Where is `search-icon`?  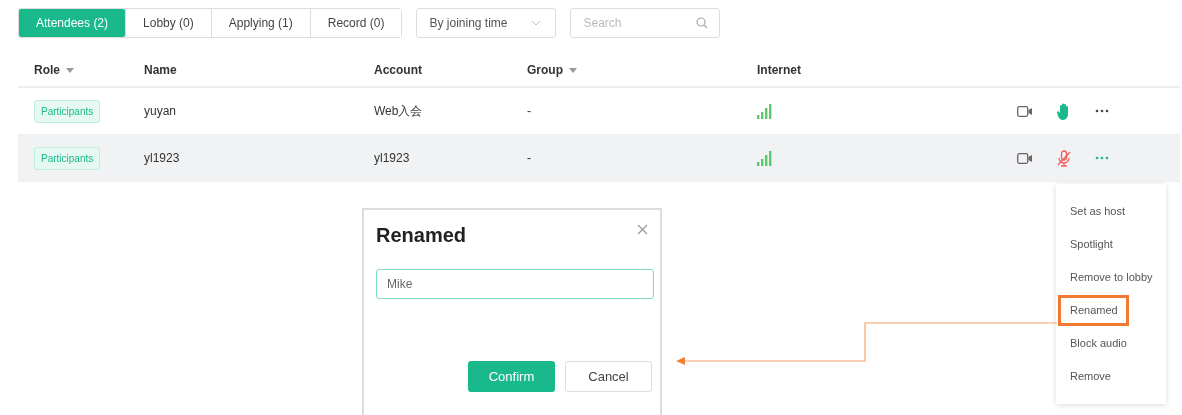
search-icon is located at coordinates (702, 23).